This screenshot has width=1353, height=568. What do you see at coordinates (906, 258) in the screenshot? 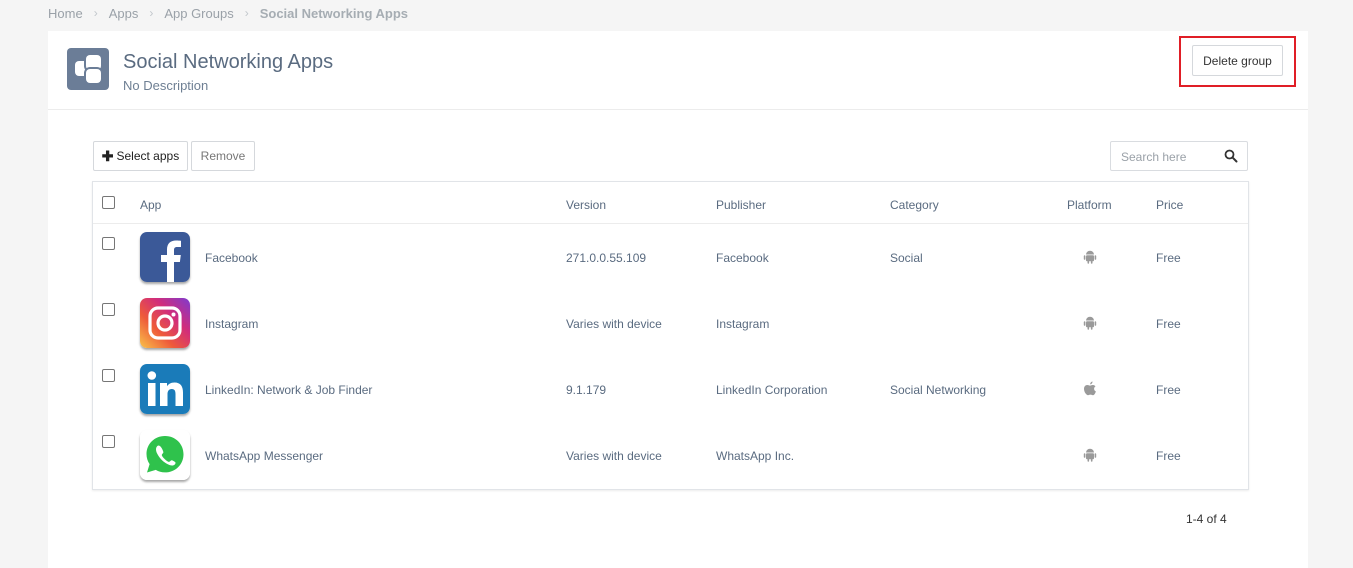
I see `app-category: Social` at bounding box center [906, 258].